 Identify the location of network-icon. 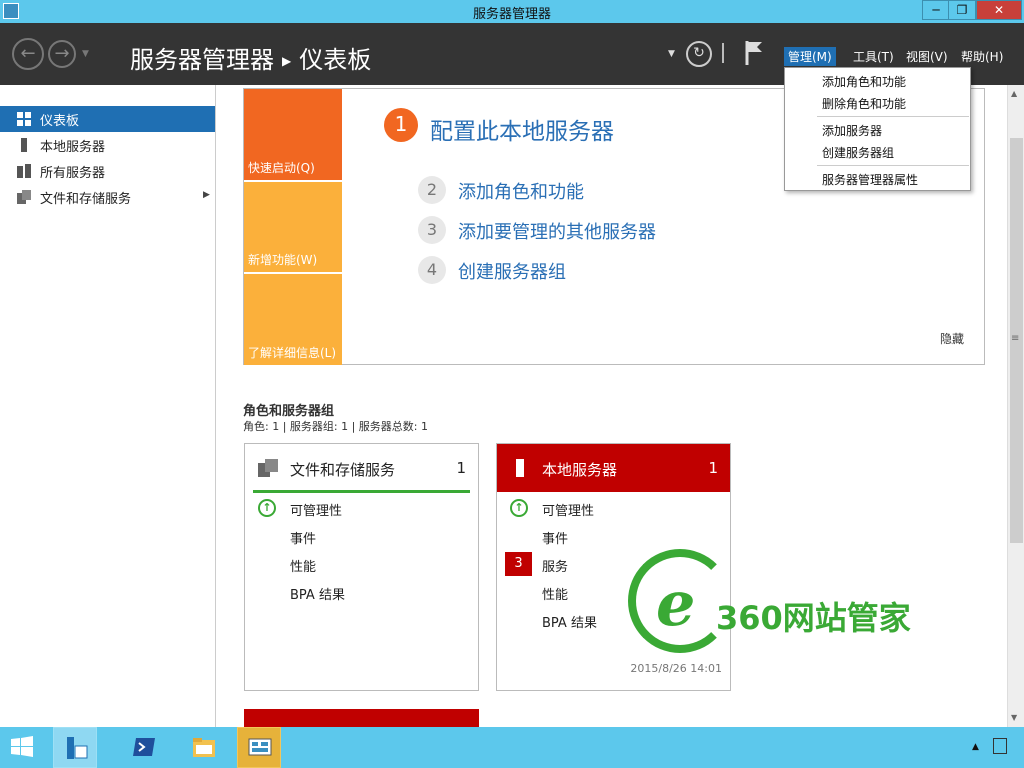
(1000, 746).